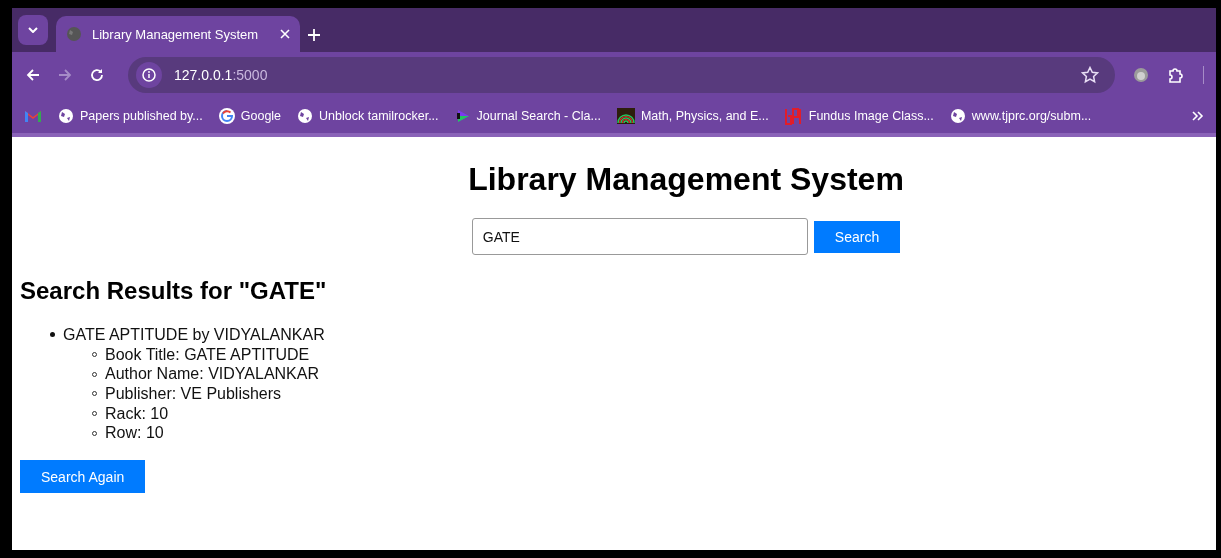 The width and height of the screenshot is (1221, 558). What do you see at coordinates (174, 291) in the screenshot?
I see `results-heading: Search Results for "GATE"` at bounding box center [174, 291].